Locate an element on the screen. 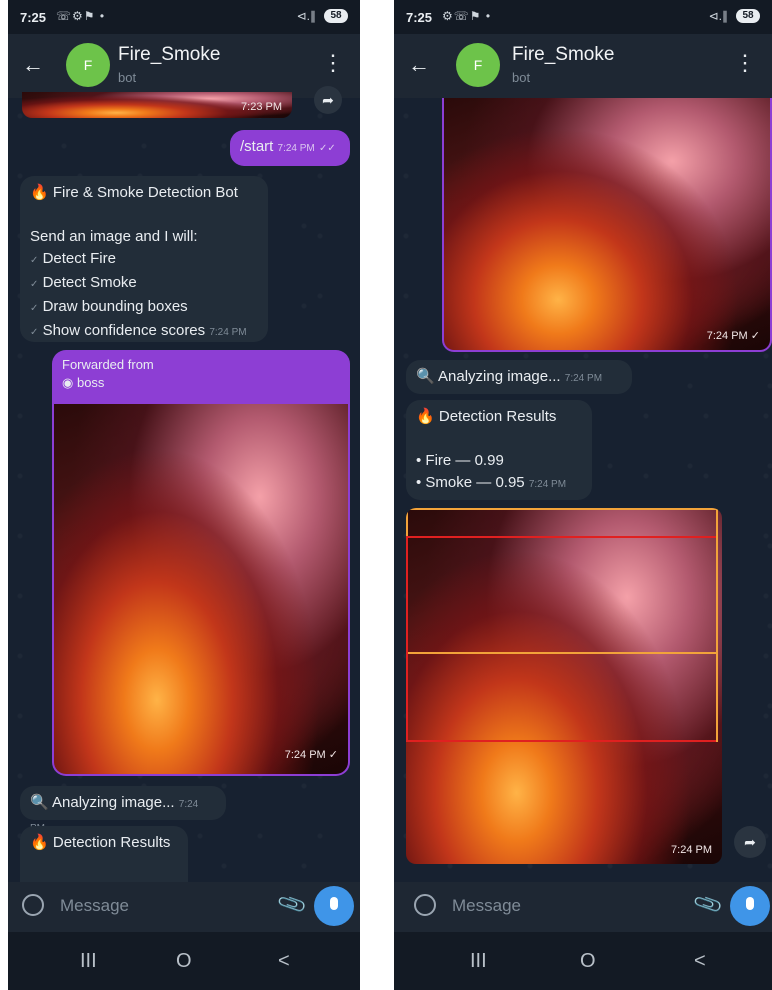 This screenshot has width=772, height=990. message-text: /start is located at coordinates (257, 146).